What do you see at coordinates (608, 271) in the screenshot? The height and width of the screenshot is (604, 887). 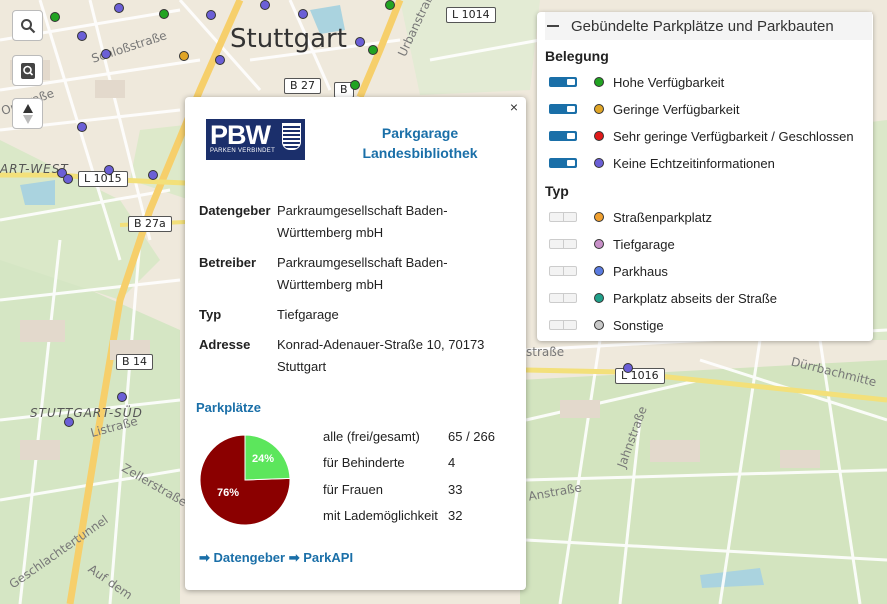 I see `legend-item: Parkhaus` at bounding box center [608, 271].